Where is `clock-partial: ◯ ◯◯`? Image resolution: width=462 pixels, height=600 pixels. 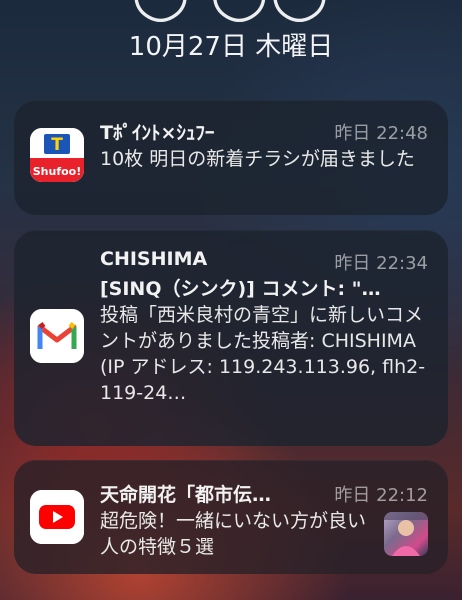
clock-partial: ◯ ◯◯ is located at coordinates (231, 9).